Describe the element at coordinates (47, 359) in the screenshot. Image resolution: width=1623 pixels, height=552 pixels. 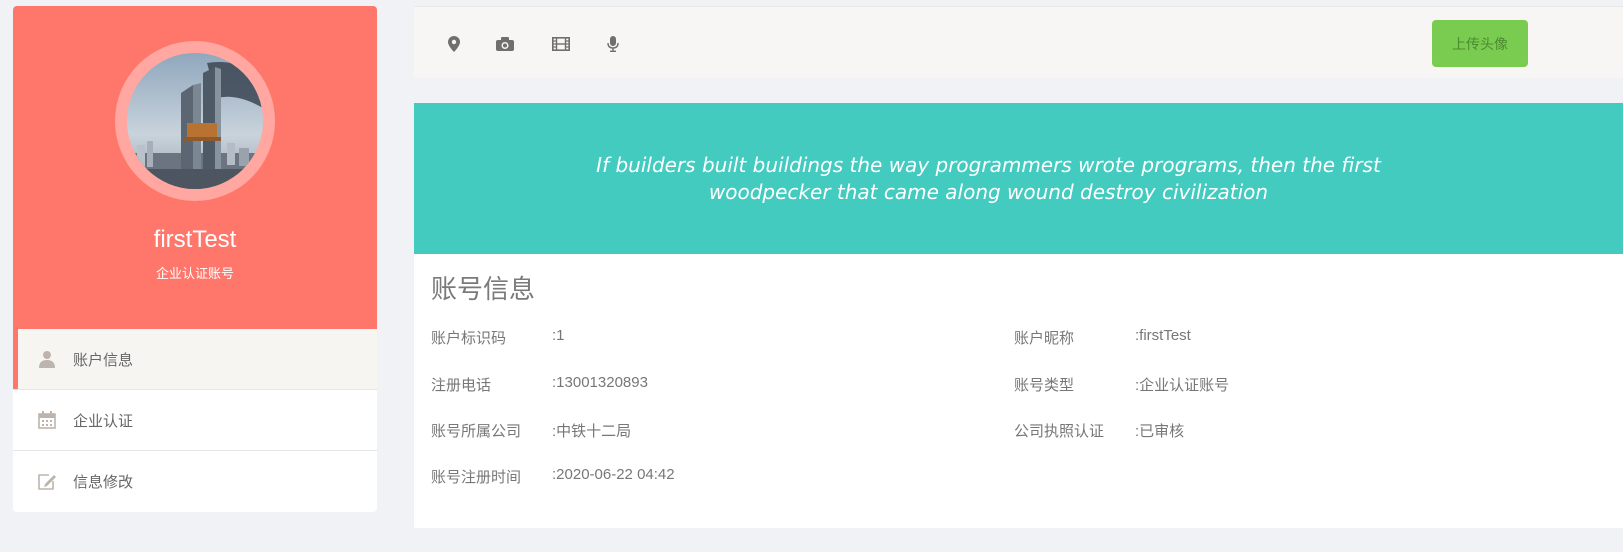
I see `user-icon` at that location.